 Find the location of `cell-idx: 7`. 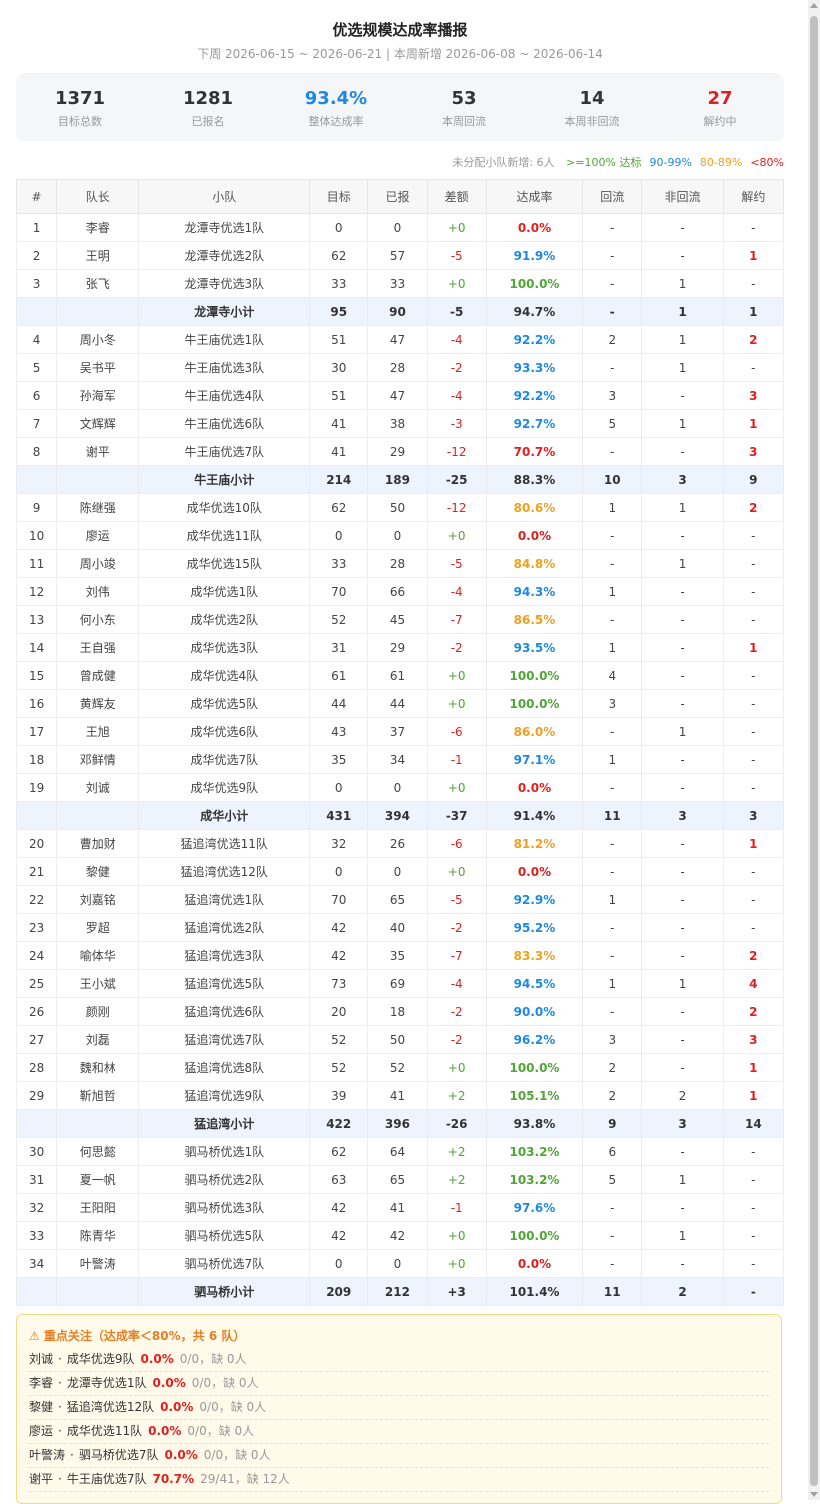

cell-idx: 7 is located at coordinates (36, 423).